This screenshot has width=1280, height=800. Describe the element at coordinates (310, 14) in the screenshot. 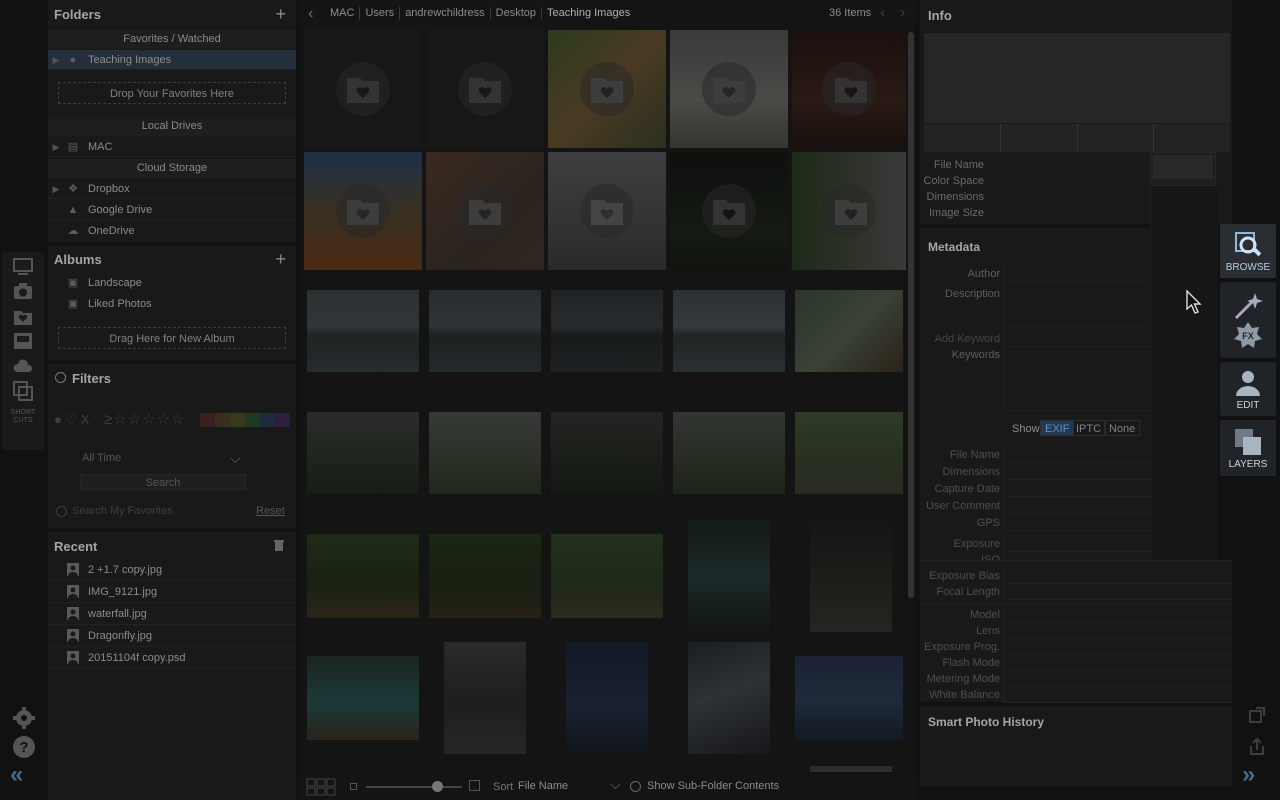

I see `back-chevron-icon: ‹` at that location.